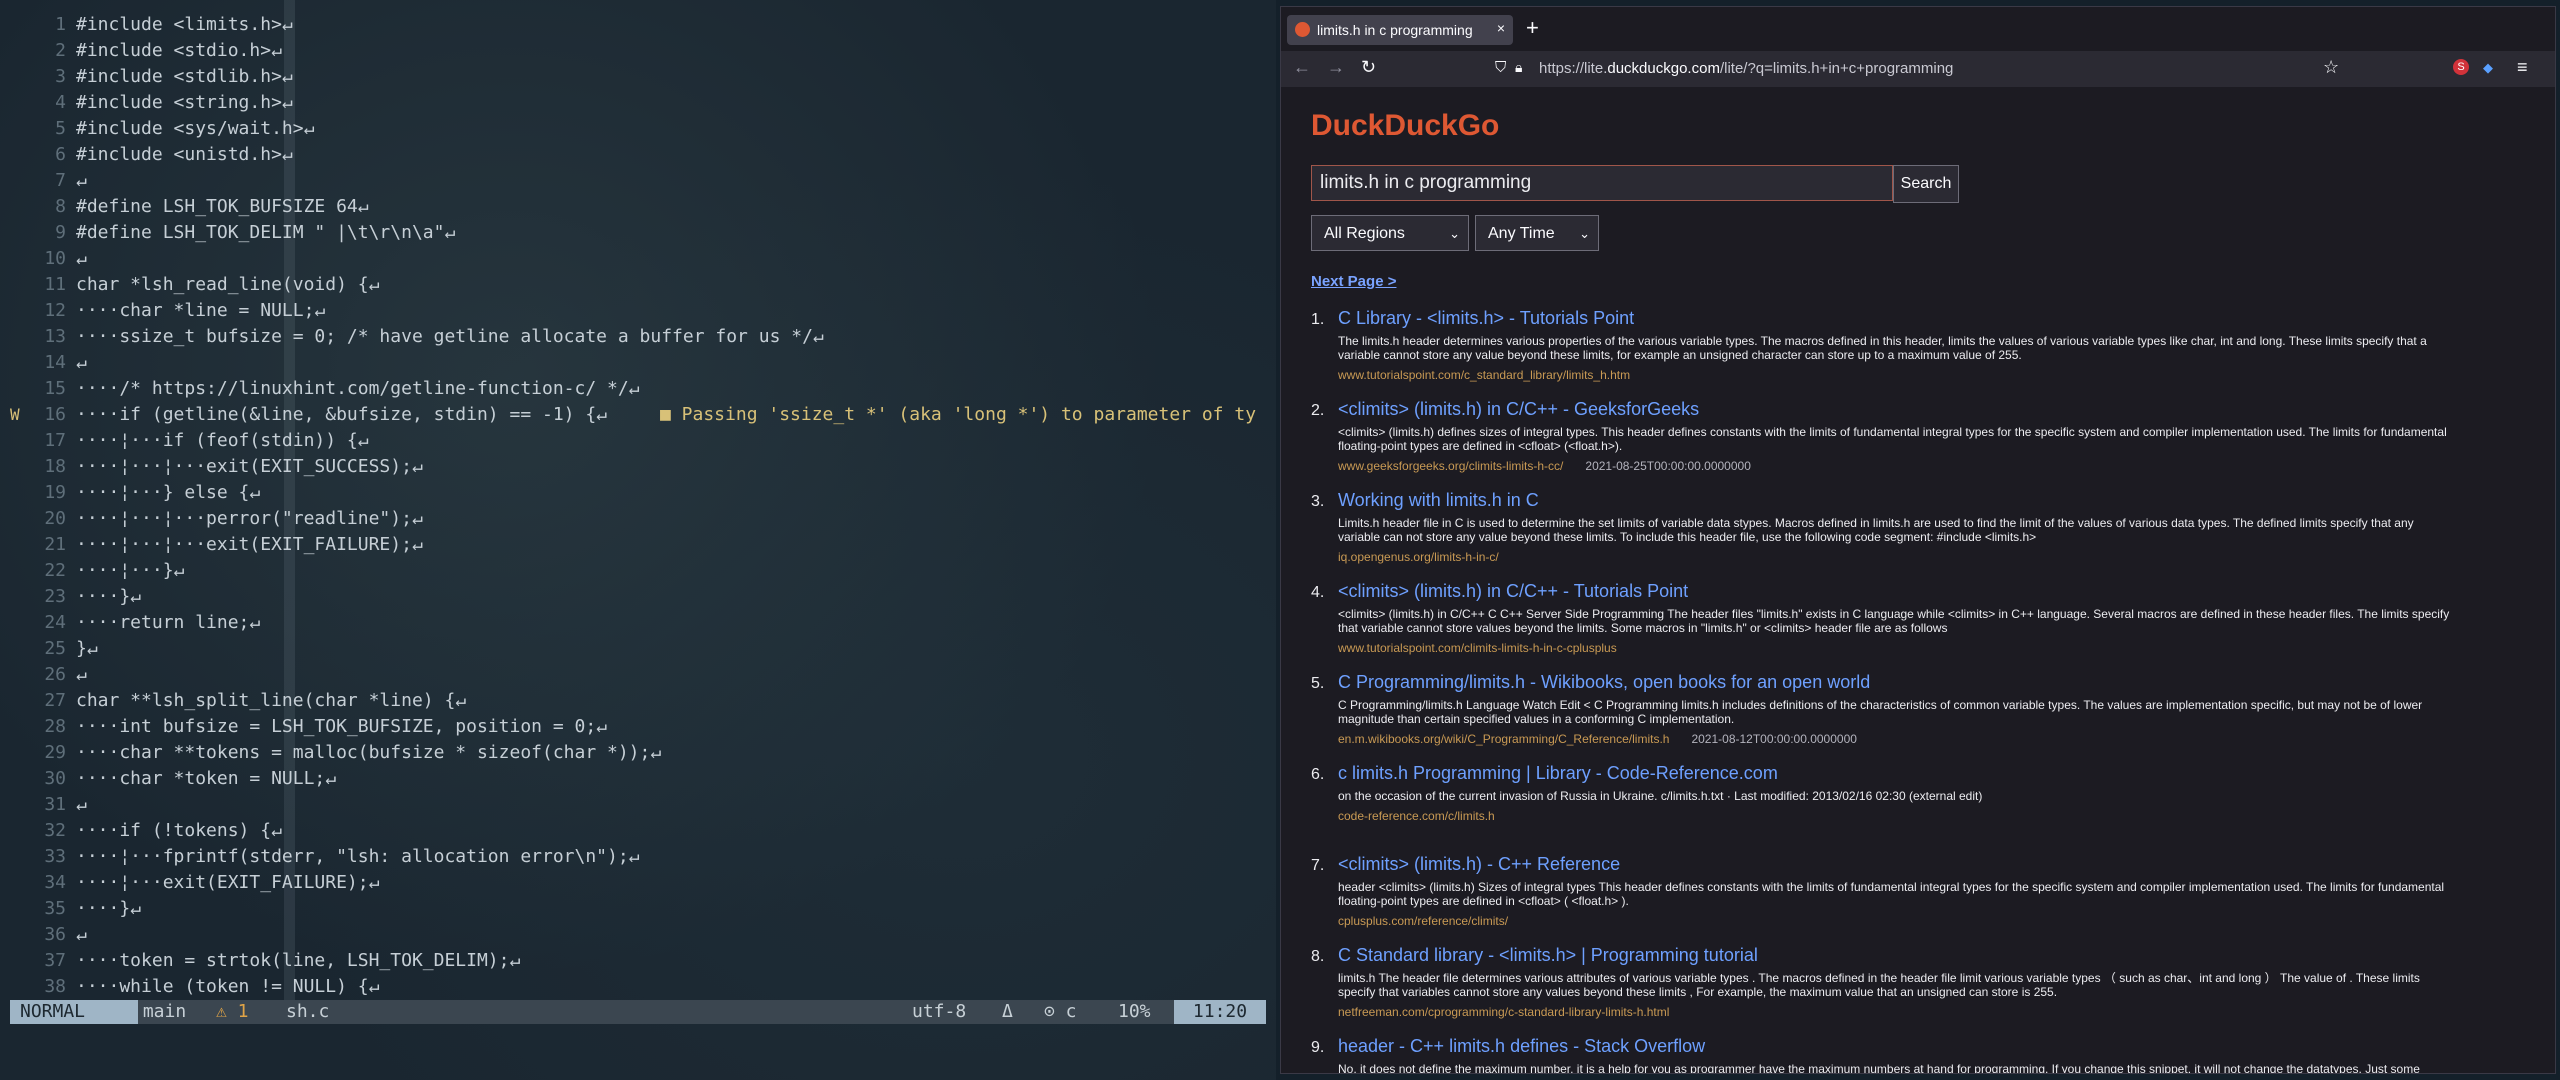  What do you see at coordinates (1390, 233) in the screenshot?
I see `region-select: All Regions ⌄` at bounding box center [1390, 233].